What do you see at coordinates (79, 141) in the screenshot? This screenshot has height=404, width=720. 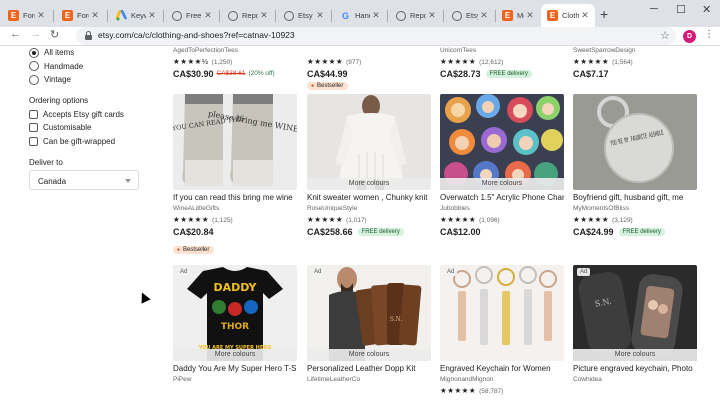 I see `filter-label: Can be gift-wrapped` at bounding box center [79, 141].